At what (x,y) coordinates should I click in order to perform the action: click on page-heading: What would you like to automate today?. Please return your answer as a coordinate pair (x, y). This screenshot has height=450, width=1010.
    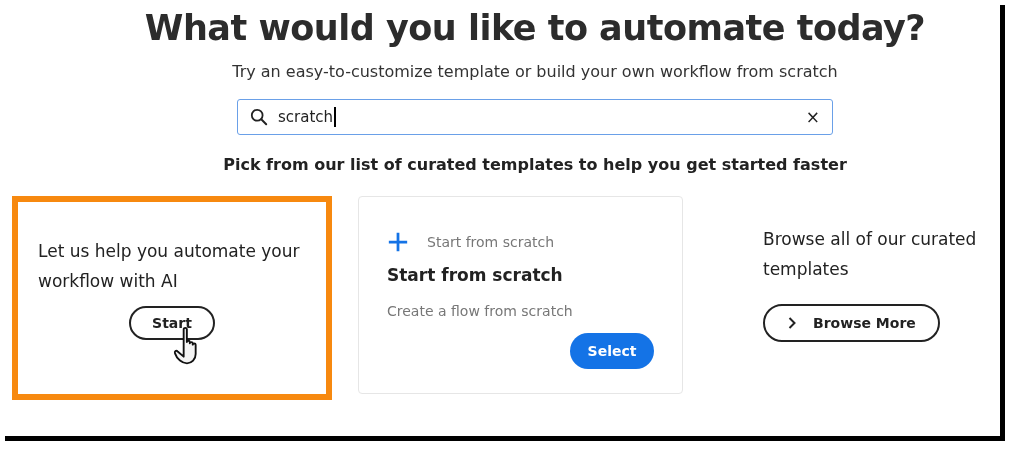
    Looking at the image, I should click on (535, 28).